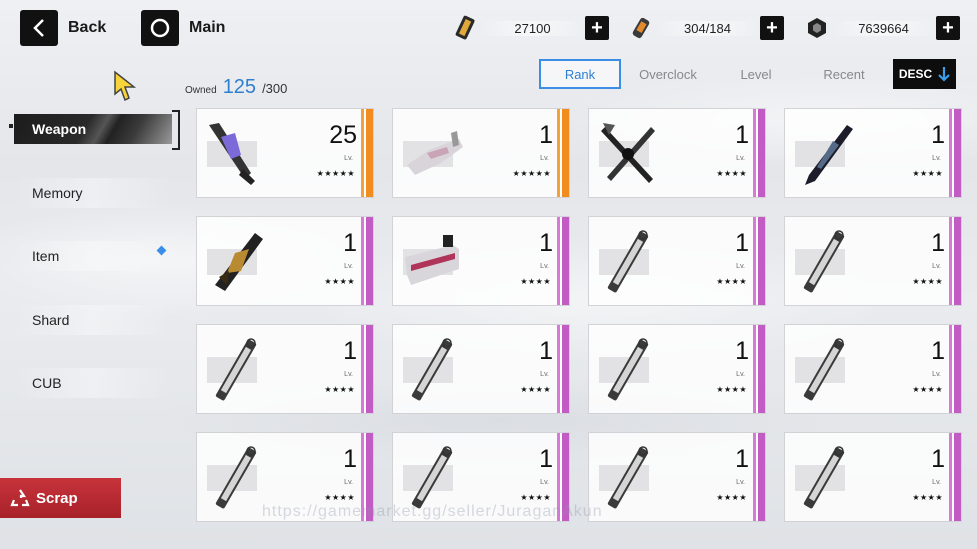  What do you see at coordinates (844, 74) in the screenshot?
I see `tab-recent: Recent` at bounding box center [844, 74].